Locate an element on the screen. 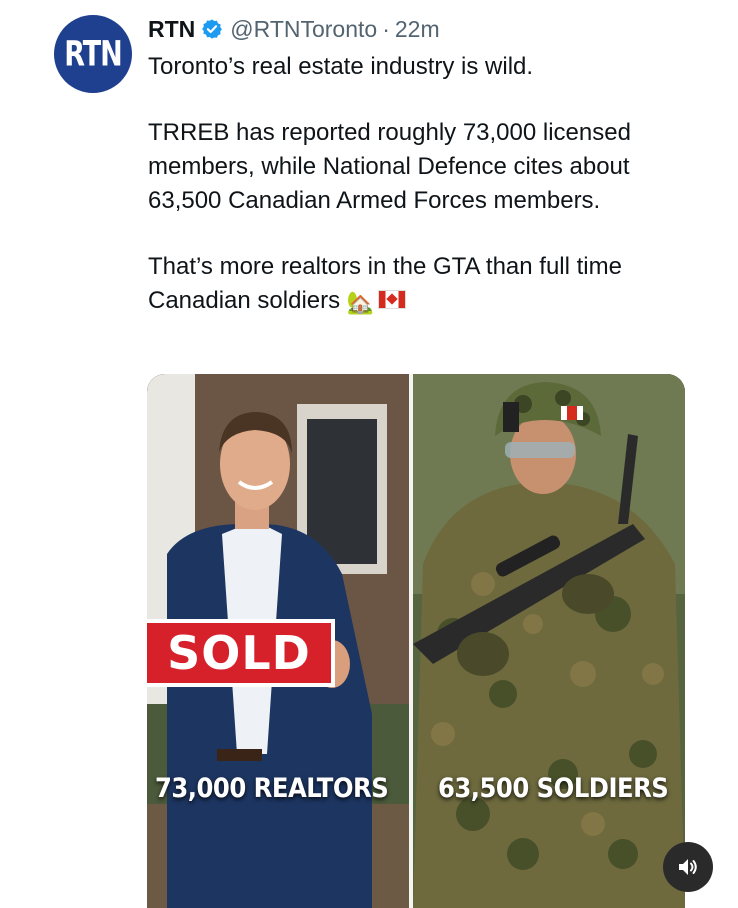 The width and height of the screenshot is (738, 908). tweet-timestamp: 22m is located at coordinates (417, 29).